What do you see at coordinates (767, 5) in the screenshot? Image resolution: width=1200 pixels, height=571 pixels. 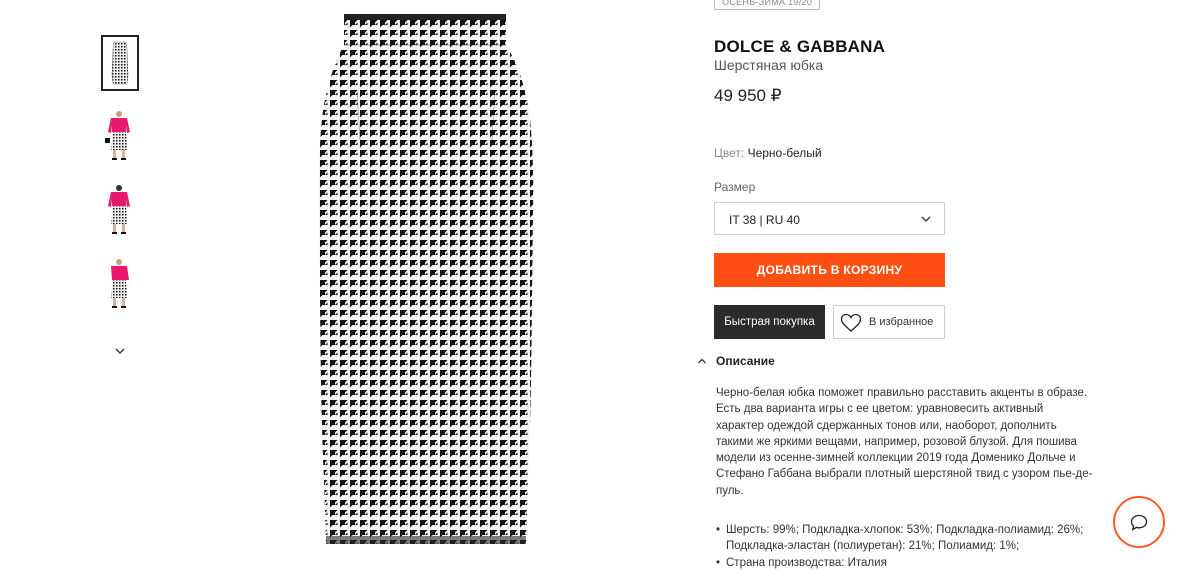 I see `season-badge: ОСЕНЬ-ЗИМА 19/20` at bounding box center [767, 5].